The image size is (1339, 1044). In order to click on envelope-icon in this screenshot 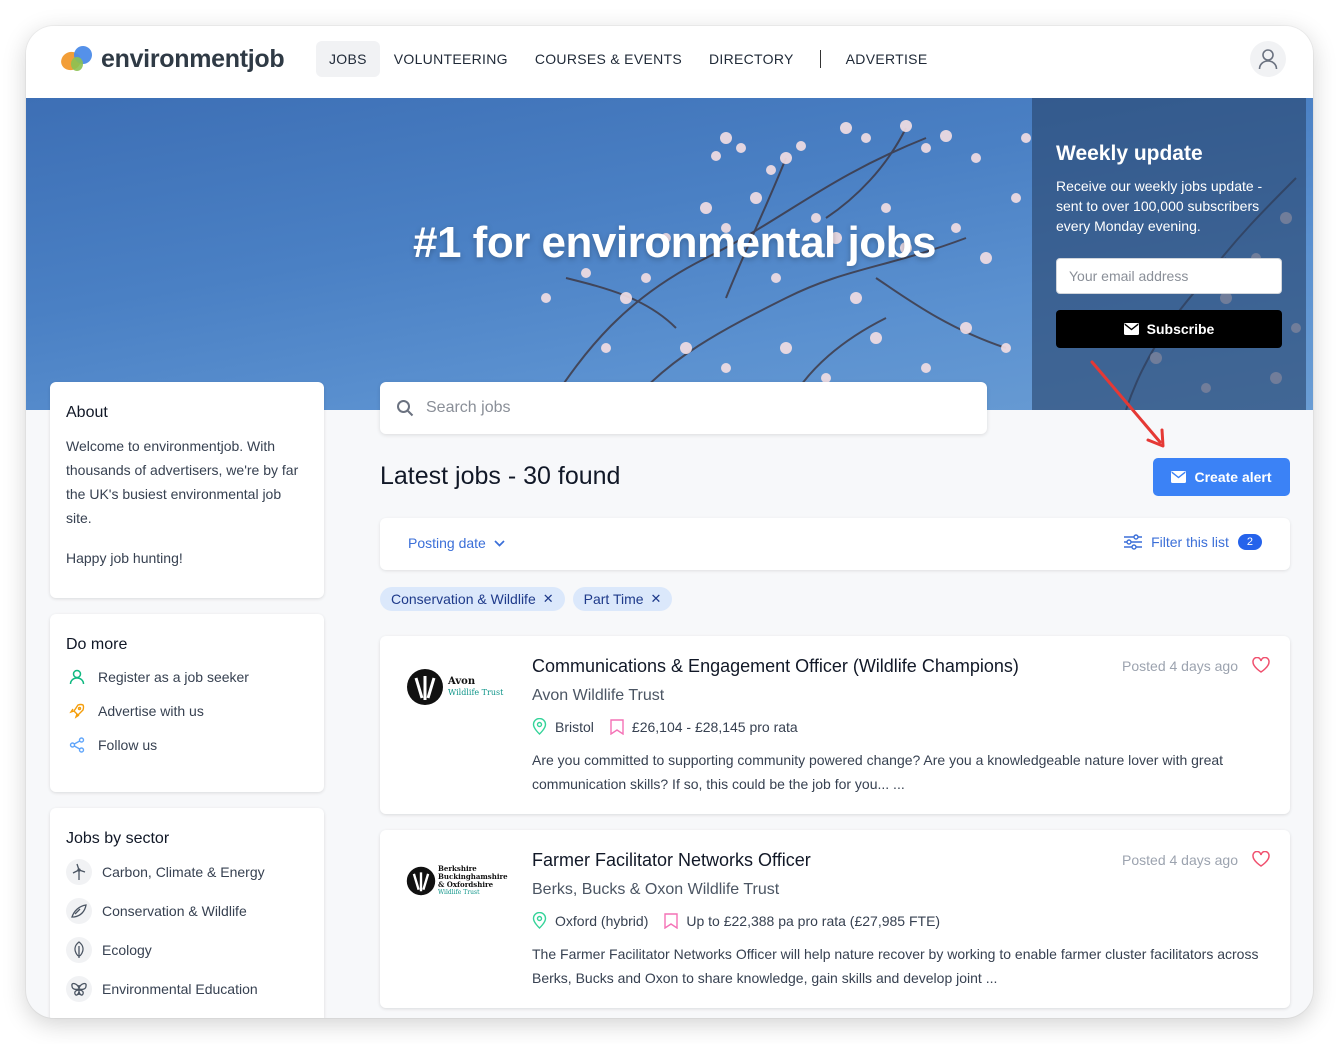, I will do `click(1131, 329)`.